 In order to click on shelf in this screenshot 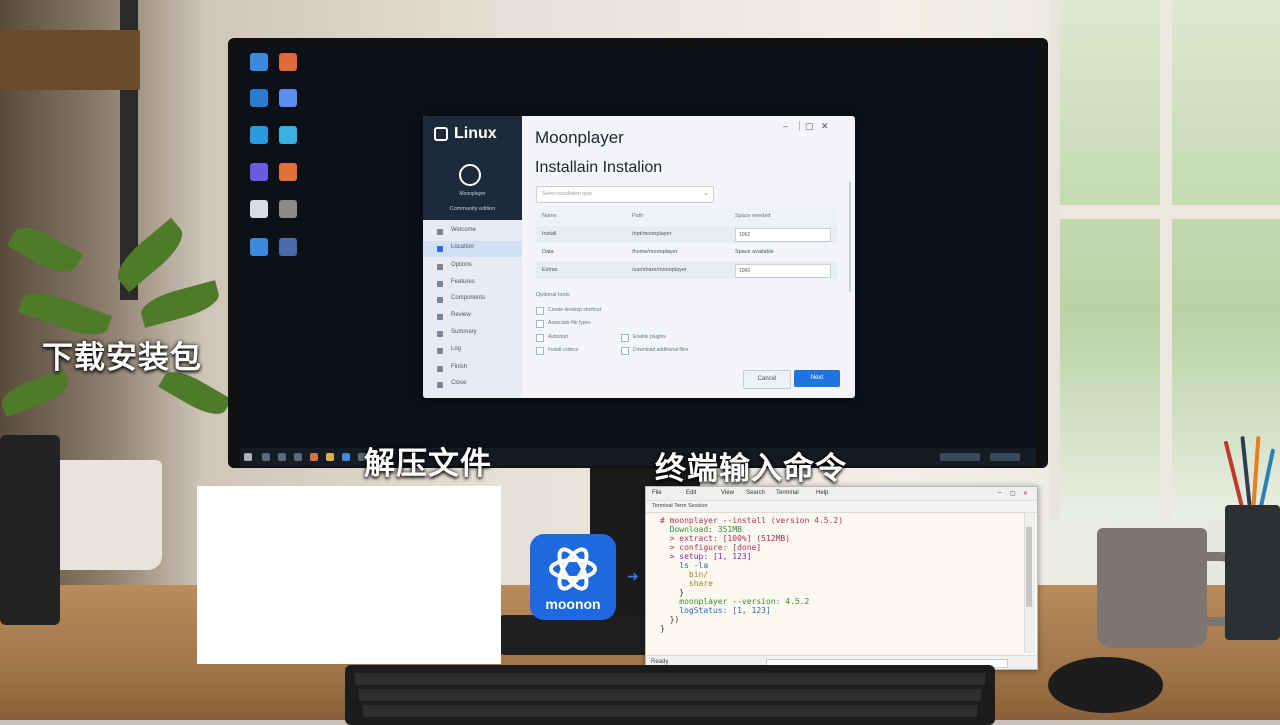, I will do `click(70, 60)`.